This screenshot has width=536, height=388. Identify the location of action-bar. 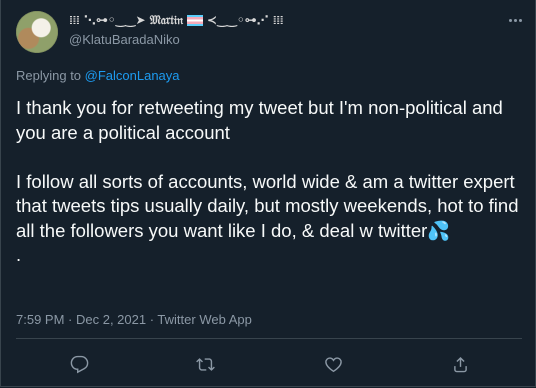
(268, 364).